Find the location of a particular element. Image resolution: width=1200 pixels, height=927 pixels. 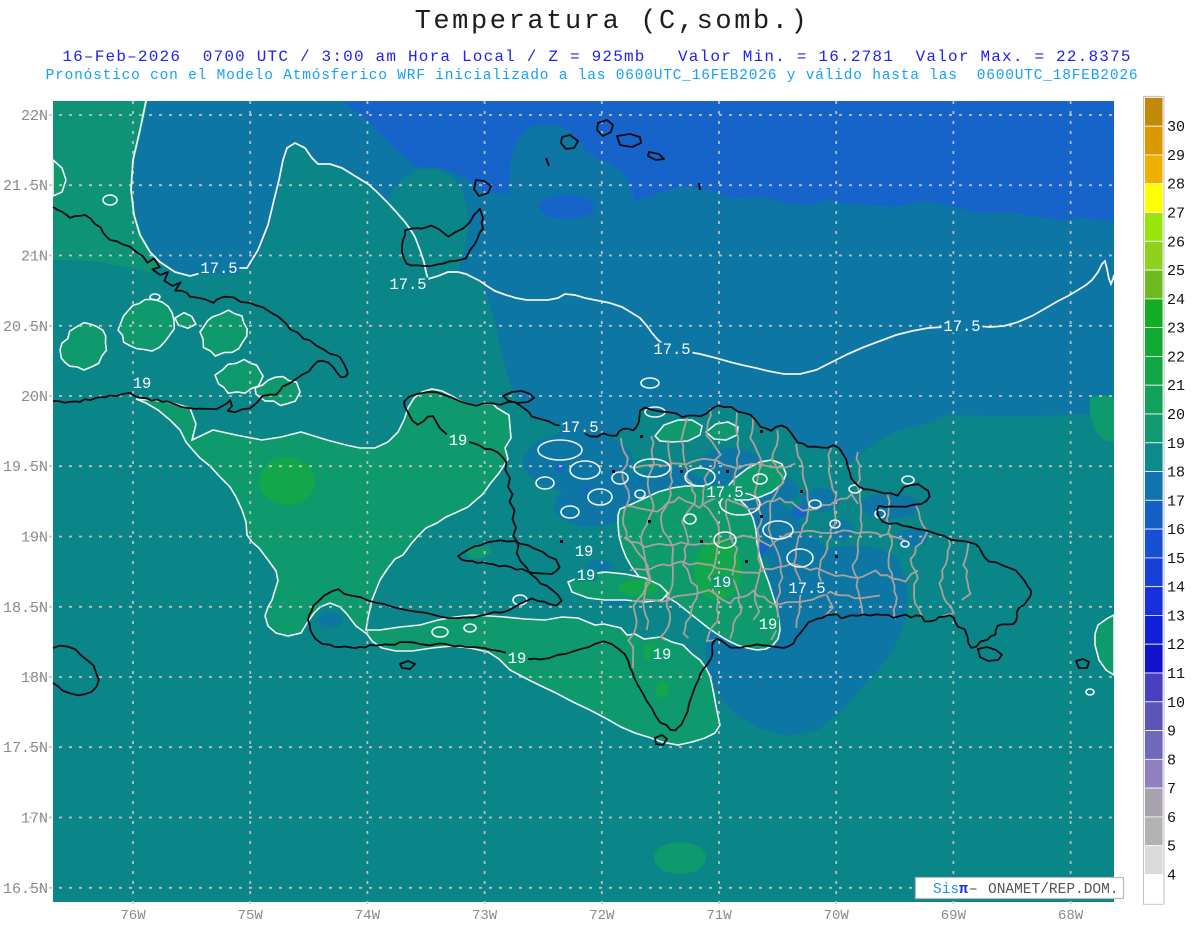

svg-text: 14 is located at coordinates (1176, 588).